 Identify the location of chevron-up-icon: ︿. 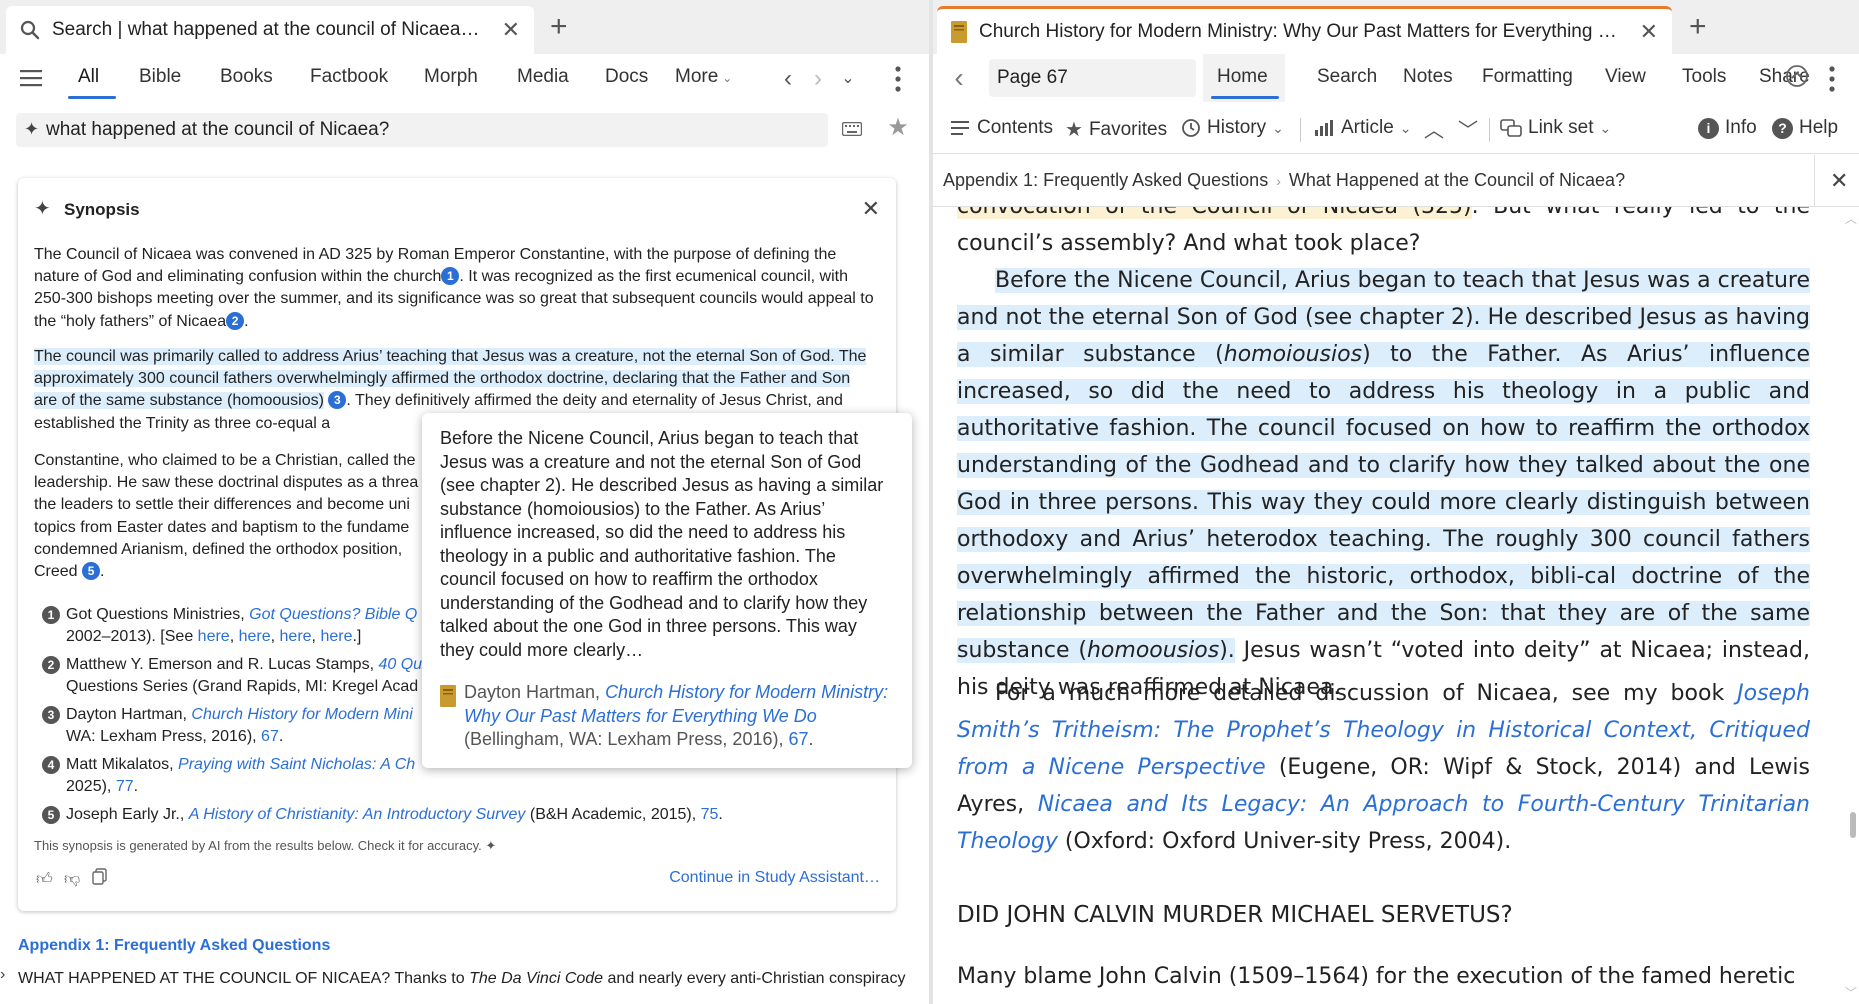
(1434, 129).